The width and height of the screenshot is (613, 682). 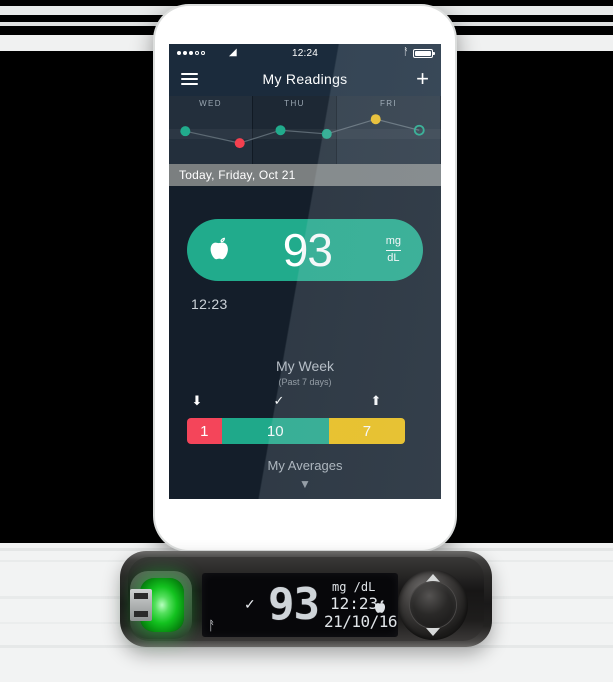 I want to click on date-bar: Today, Friday, Oct 21, so click(x=305, y=175).